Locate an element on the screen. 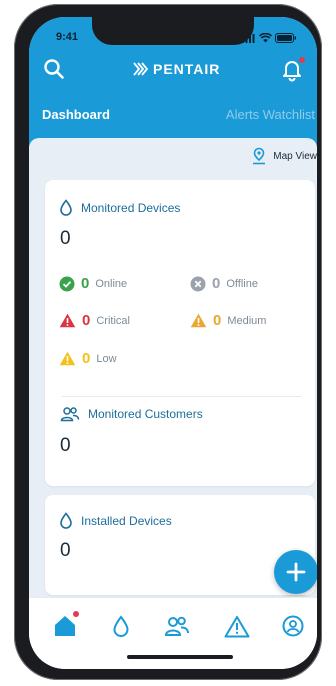 This screenshot has height=686, width=336. battery-icon is located at coordinates (286, 39).